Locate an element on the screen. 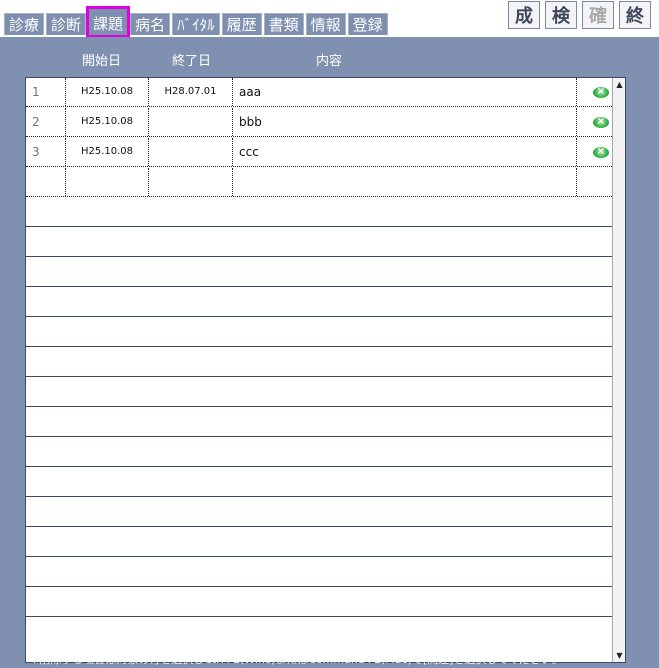 Image resolution: width=659 pixels, height=668 pixels. tab-bar: 診療 診断 課題 病名 ﾊﾞｲﾀﾙ 履歴 書類 情報 登録 is located at coordinates (196, 22).